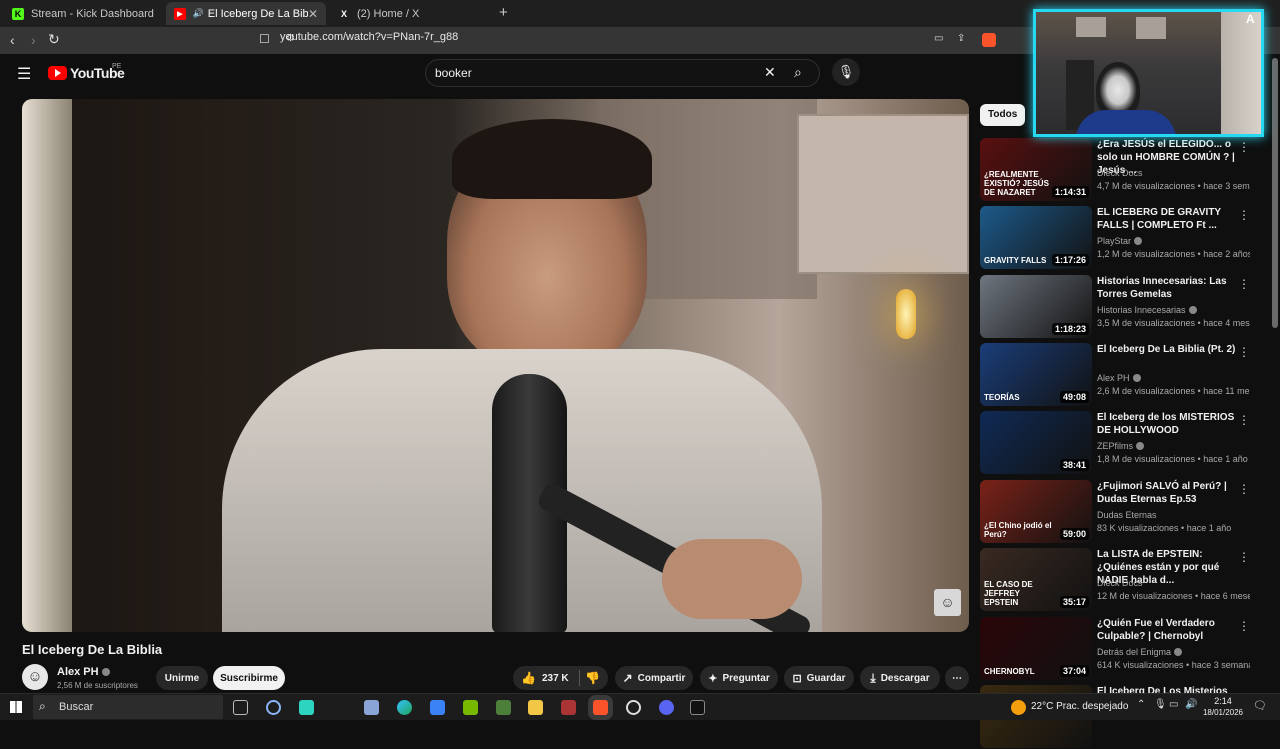  What do you see at coordinates (1134, 652) in the screenshot?
I see `recommended-channel-text: Detrás del Enigma` at bounding box center [1134, 652].